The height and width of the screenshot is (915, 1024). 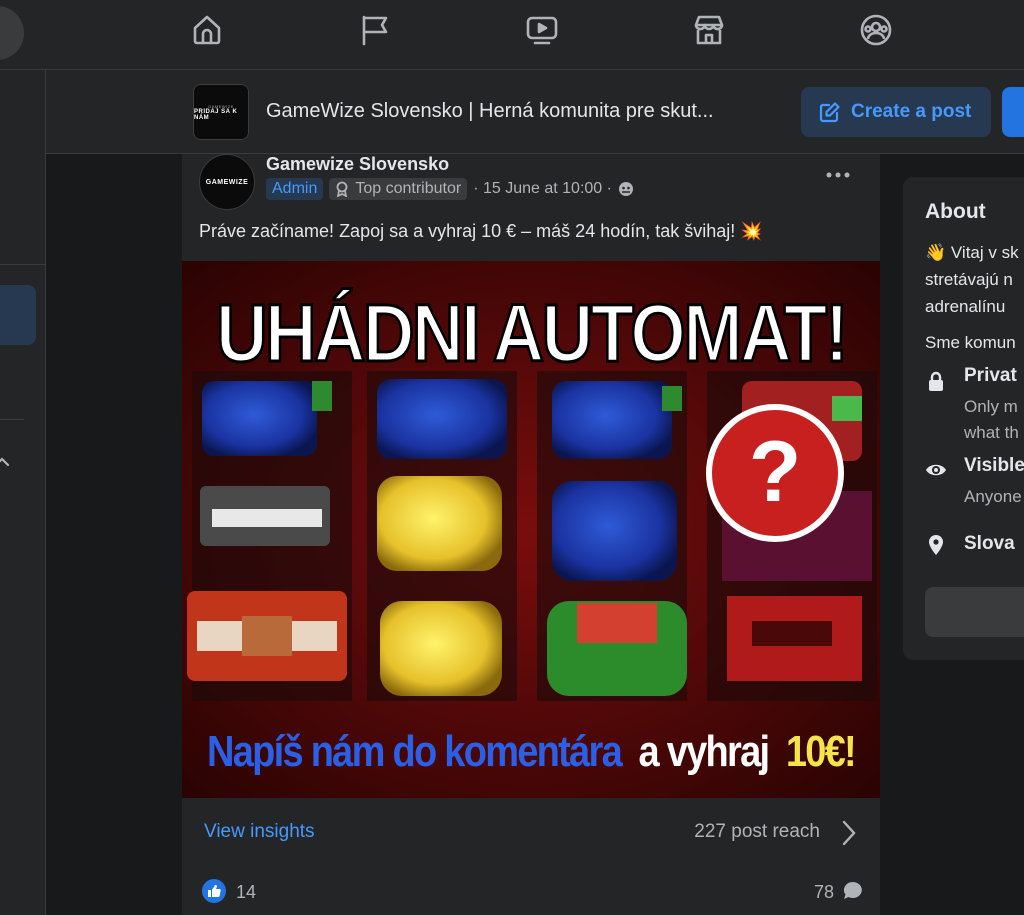 What do you see at coordinates (955, 211) in the screenshot?
I see `about-title: About` at bounding box center [955, 211].